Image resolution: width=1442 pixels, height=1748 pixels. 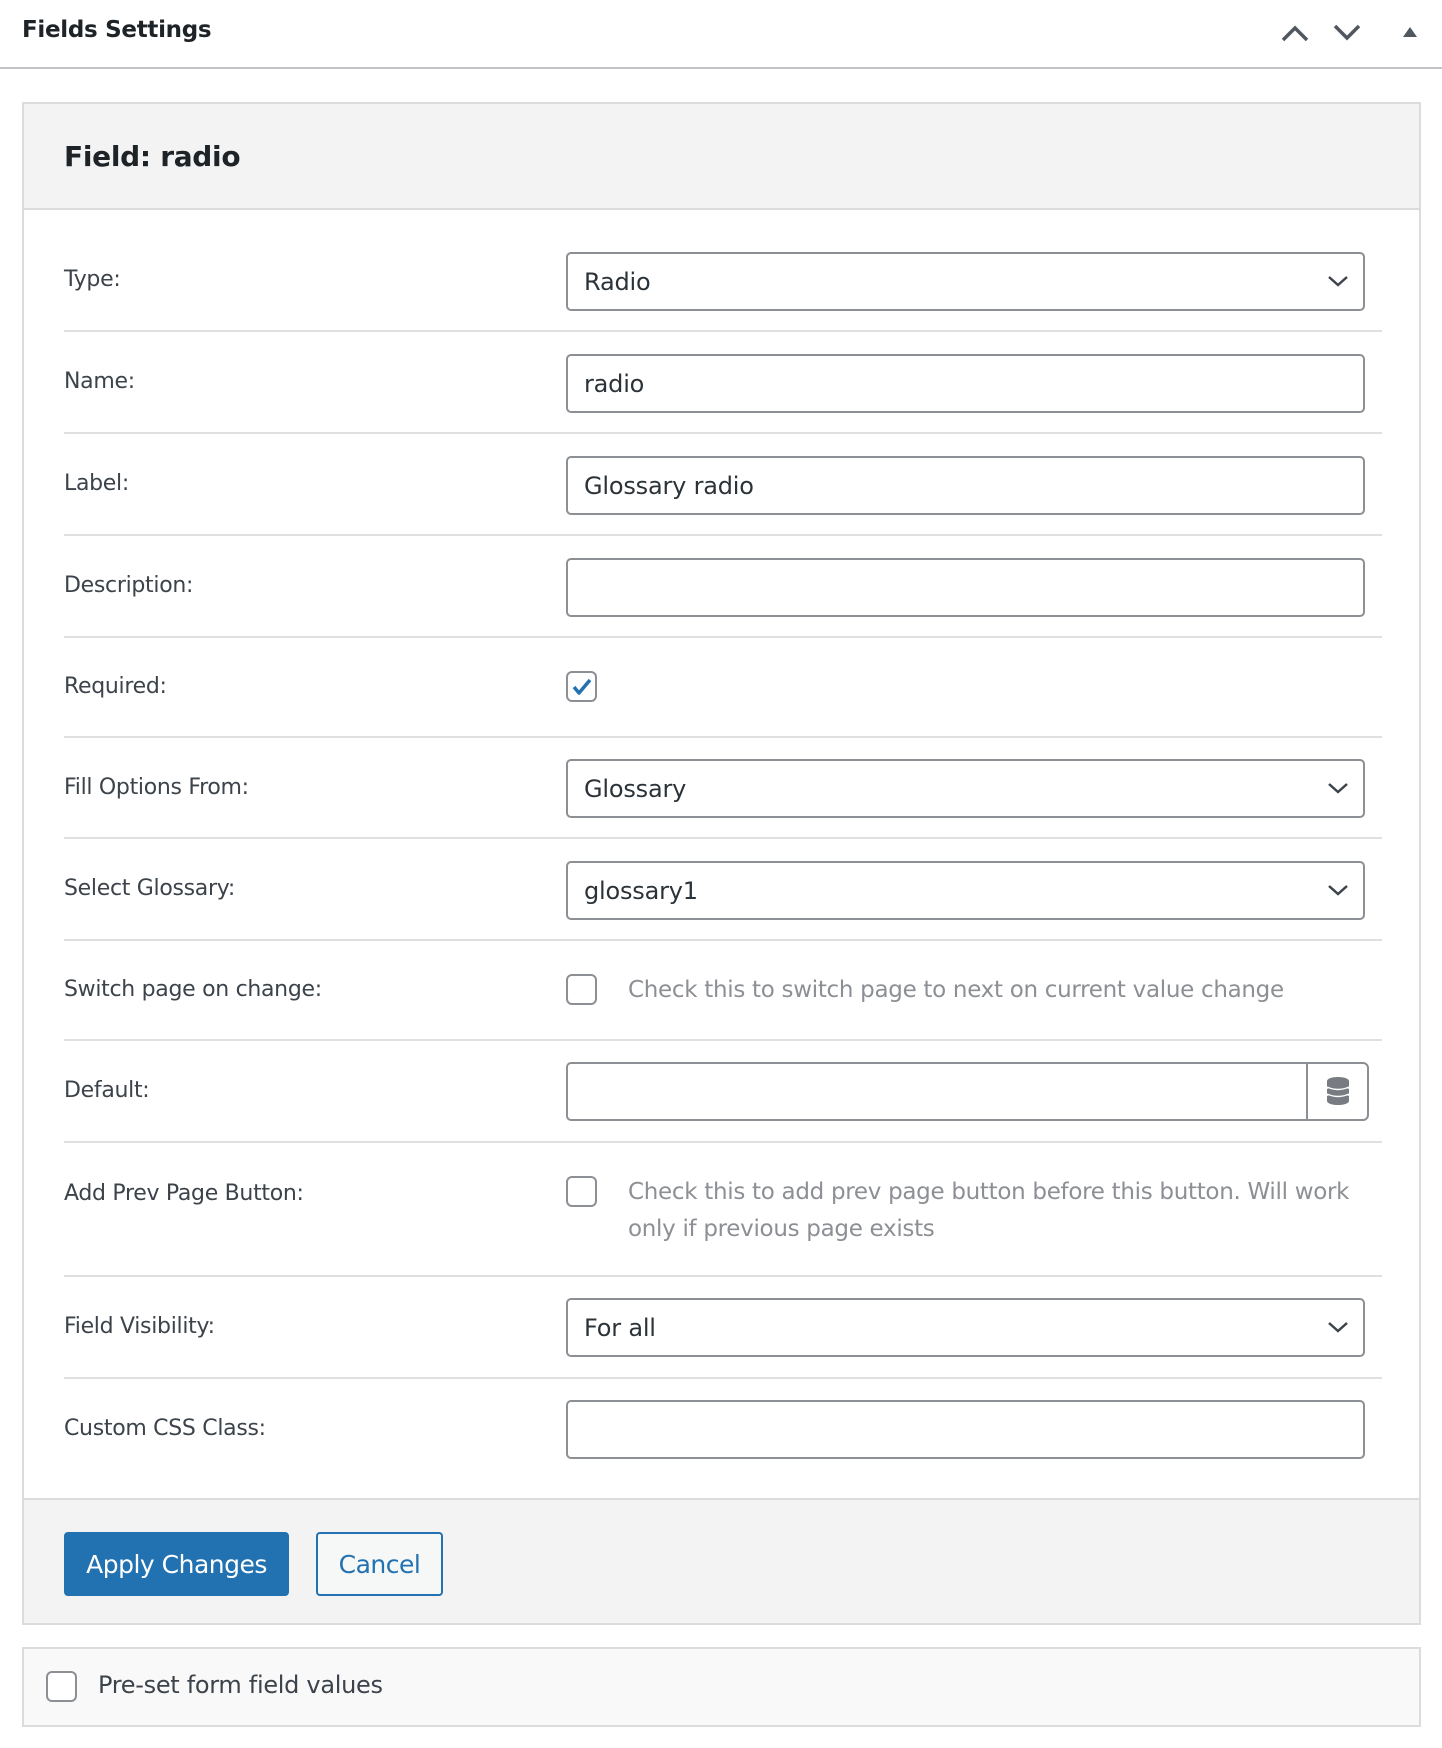 I want to click on apply-changes-button: Apply Changes, so click(x=176, y=1564).